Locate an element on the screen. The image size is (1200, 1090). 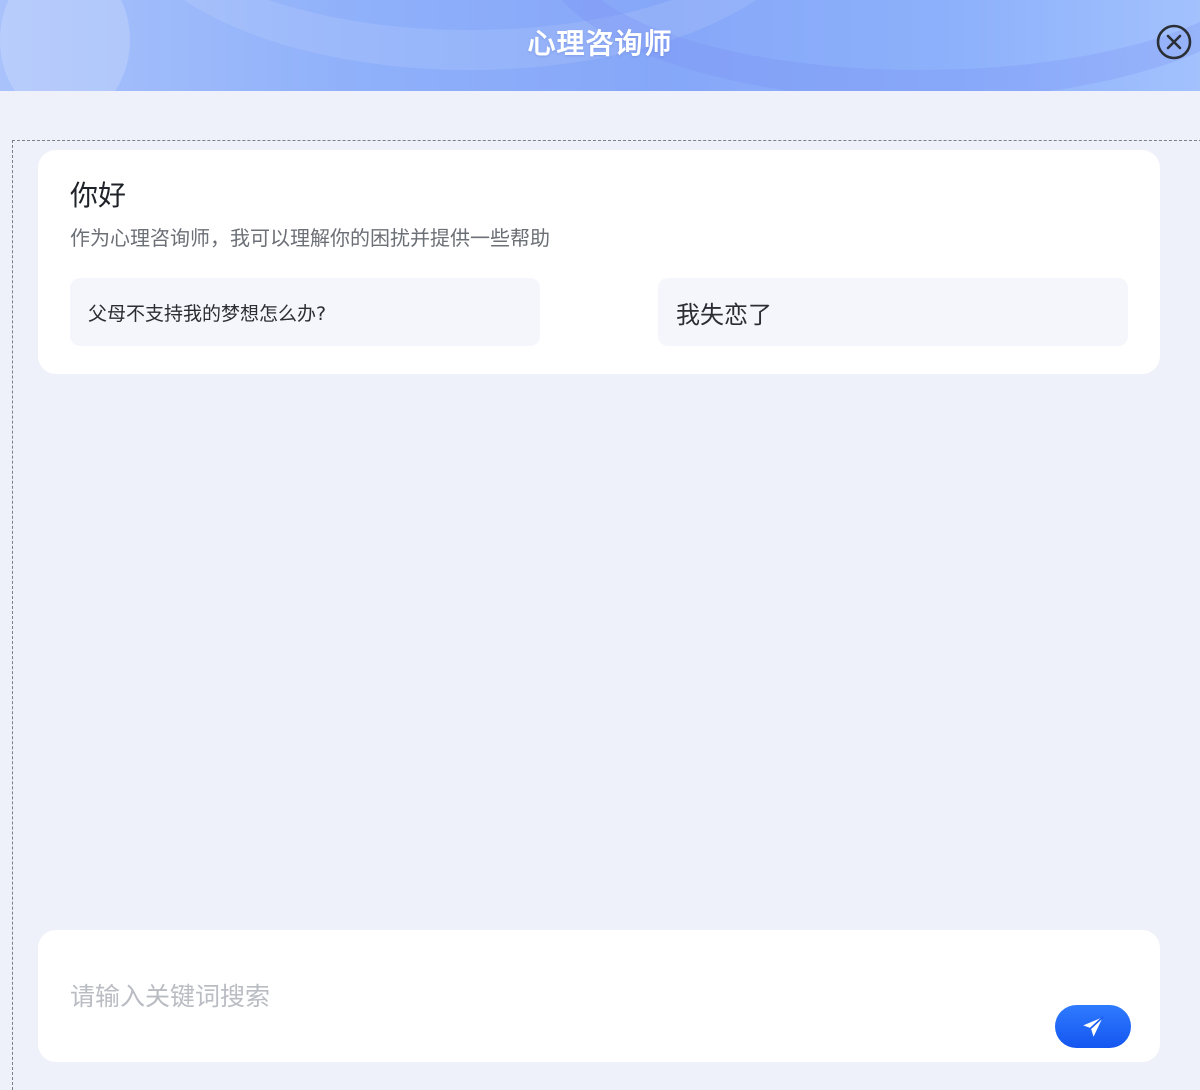
paper-plane-icon is located at coordinates (1093, 1026).